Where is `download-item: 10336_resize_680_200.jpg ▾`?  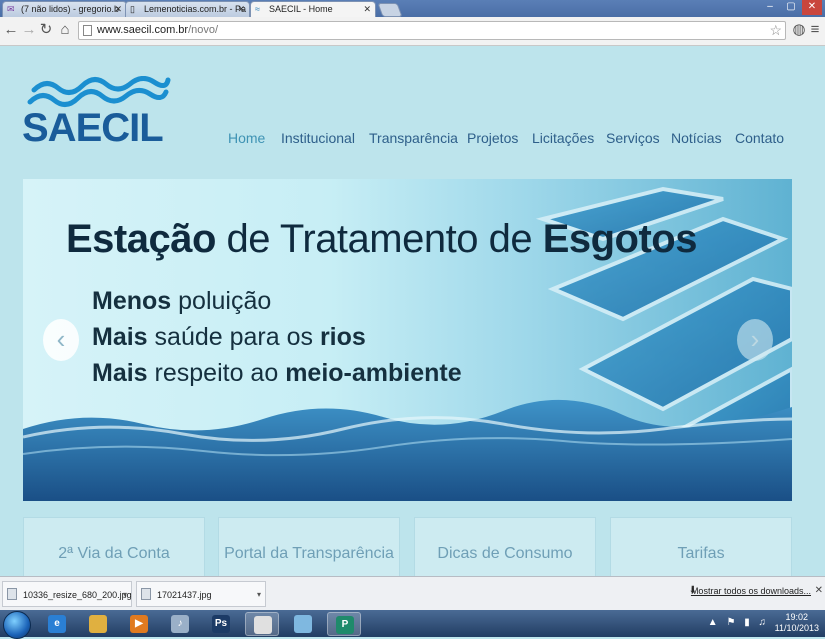
download-item: 10336_resize_680_200.jpg ▾ is located at coordinates (67, 594).